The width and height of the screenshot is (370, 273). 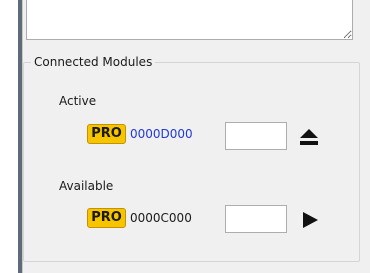 I want to click on play-icon, so click(x=310, y=220).